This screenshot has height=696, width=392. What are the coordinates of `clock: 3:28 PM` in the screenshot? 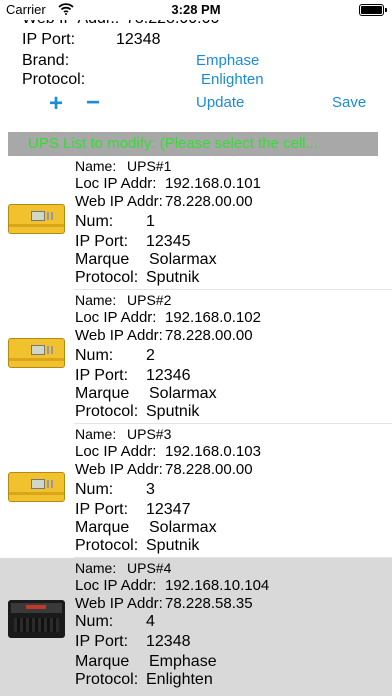 It's located at (196, 9).